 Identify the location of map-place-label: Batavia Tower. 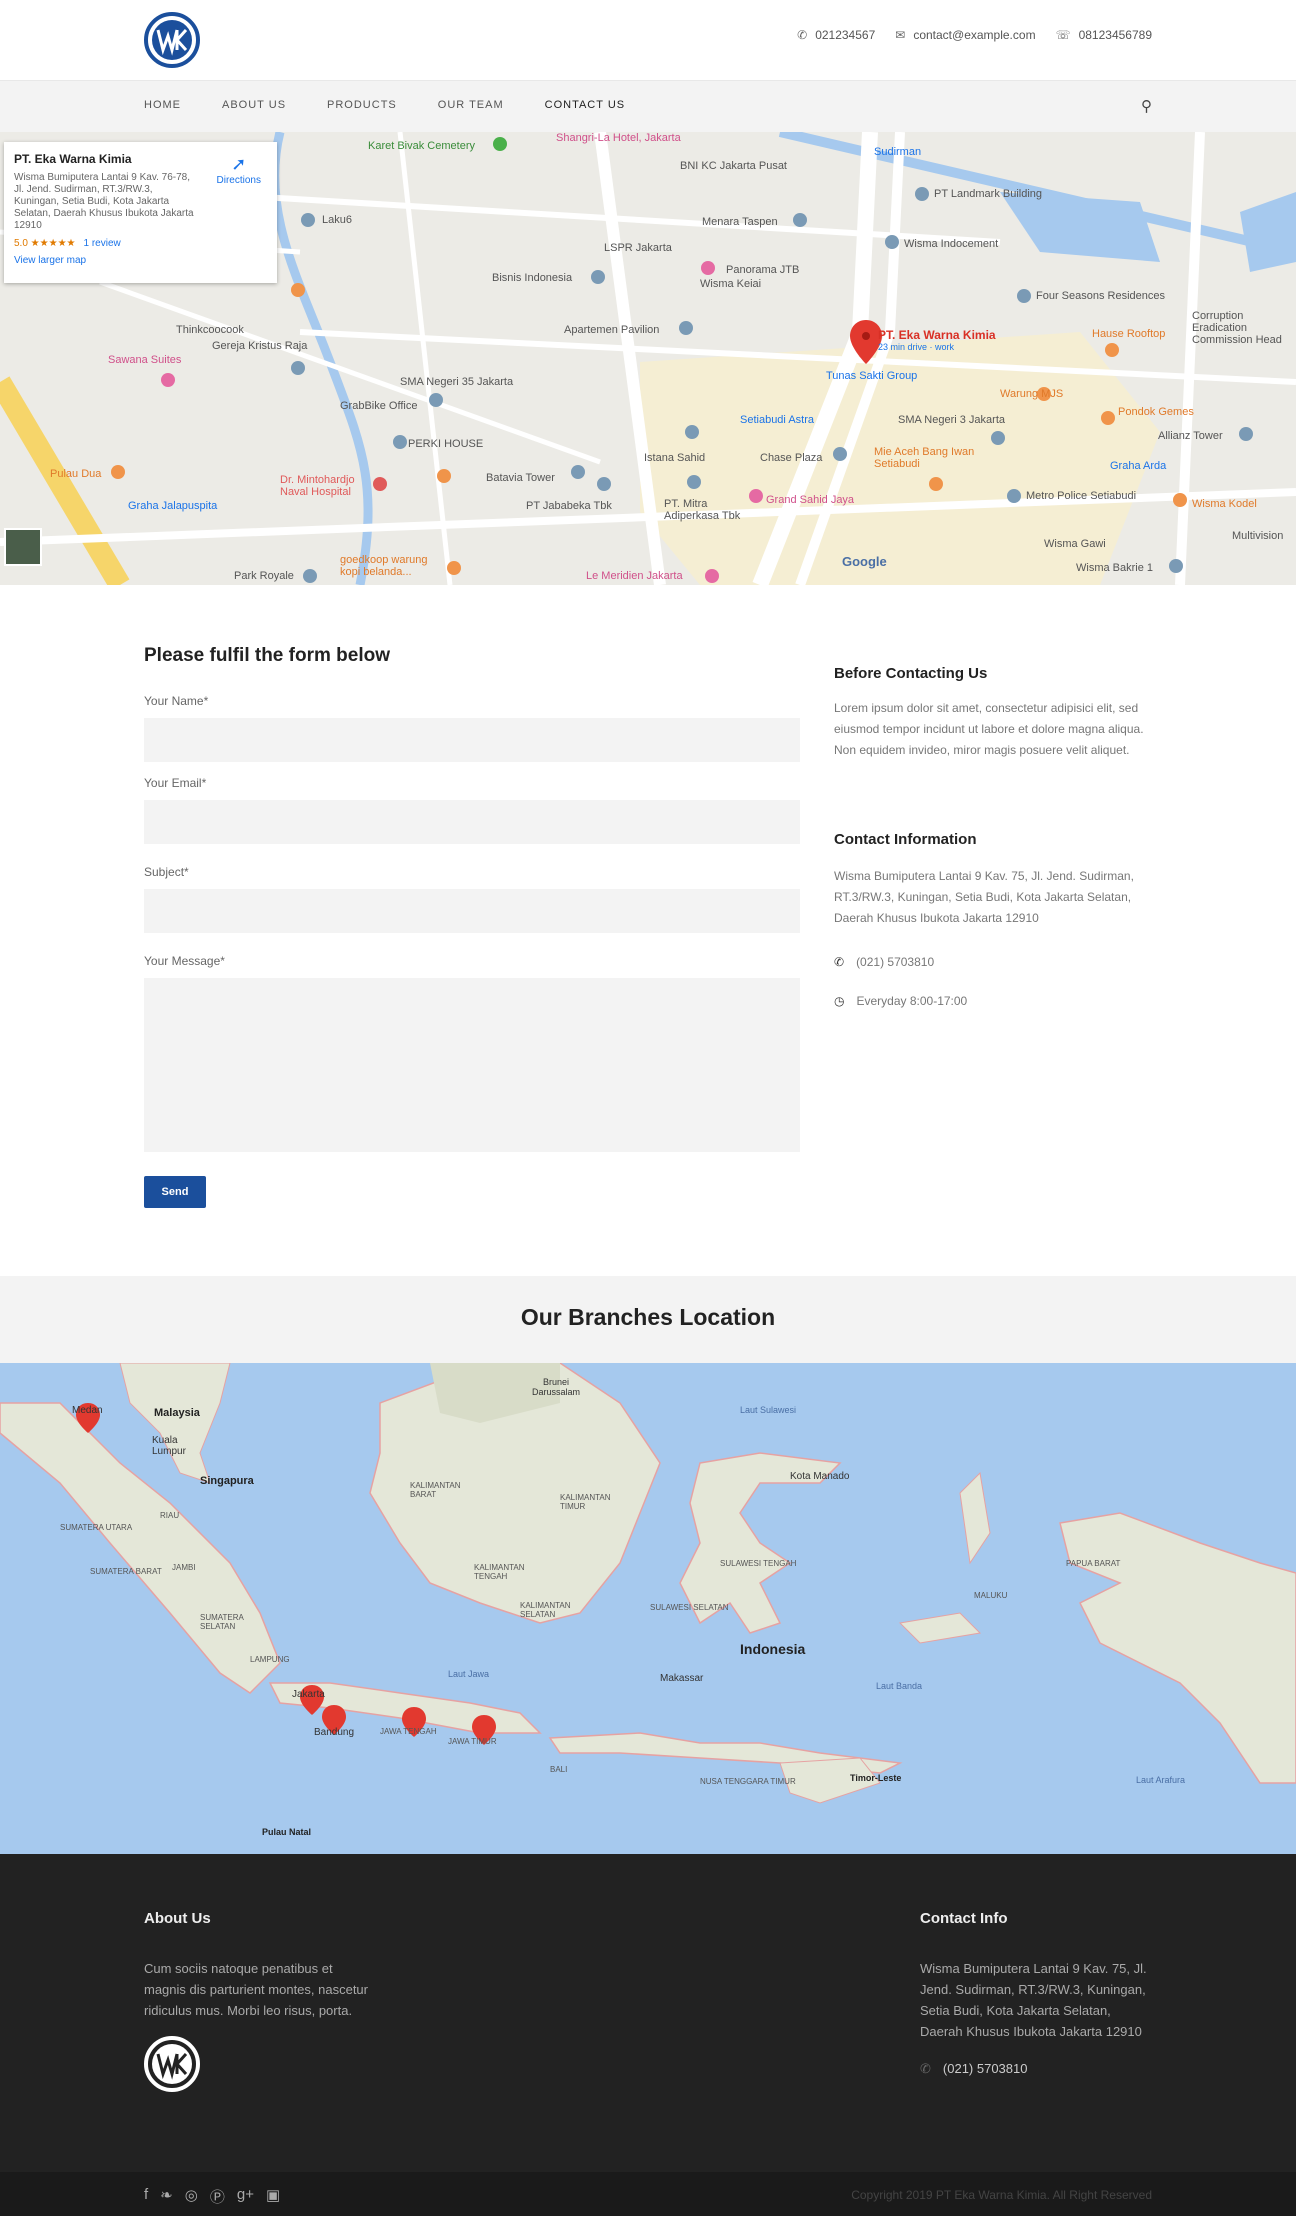
(520, 478).